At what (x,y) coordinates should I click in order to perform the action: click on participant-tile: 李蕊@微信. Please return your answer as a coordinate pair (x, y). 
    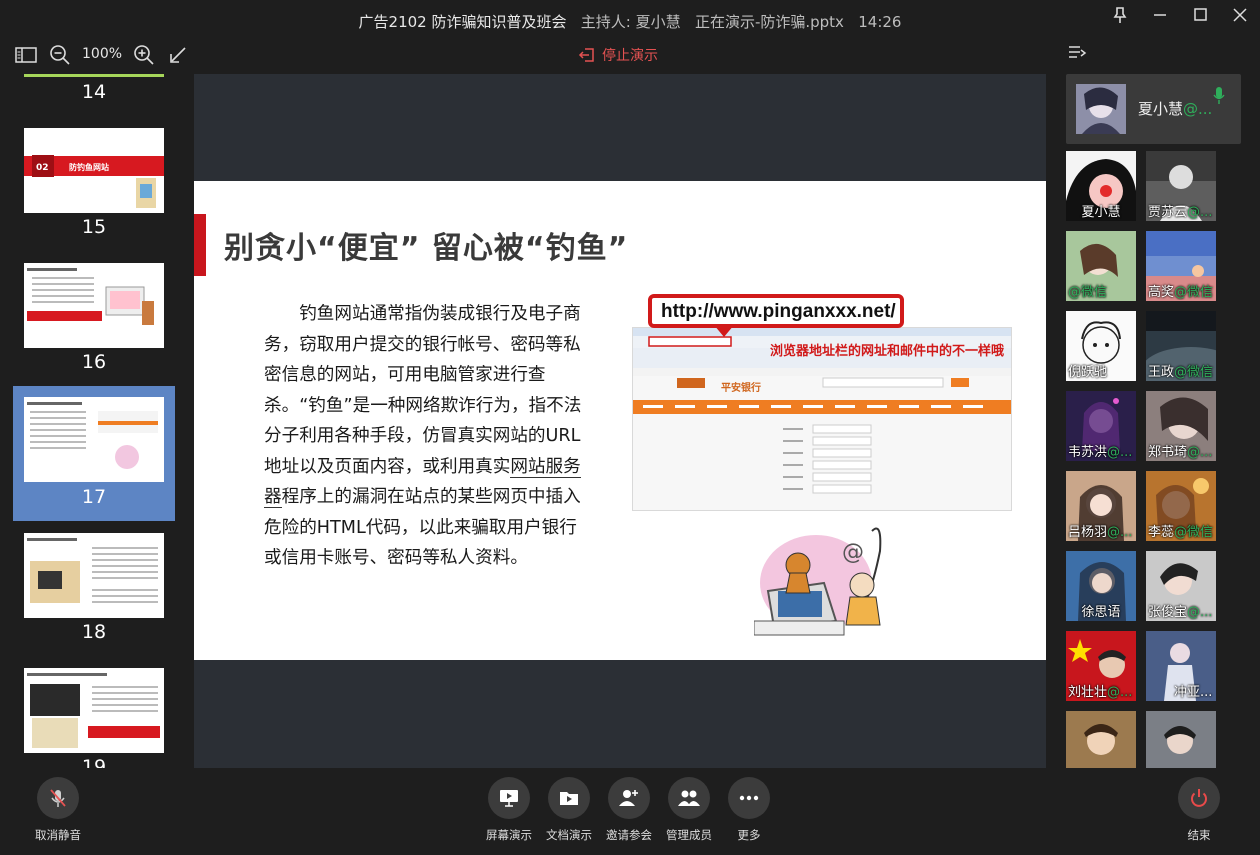
    Looking at the image, I should click on (1181, 506).